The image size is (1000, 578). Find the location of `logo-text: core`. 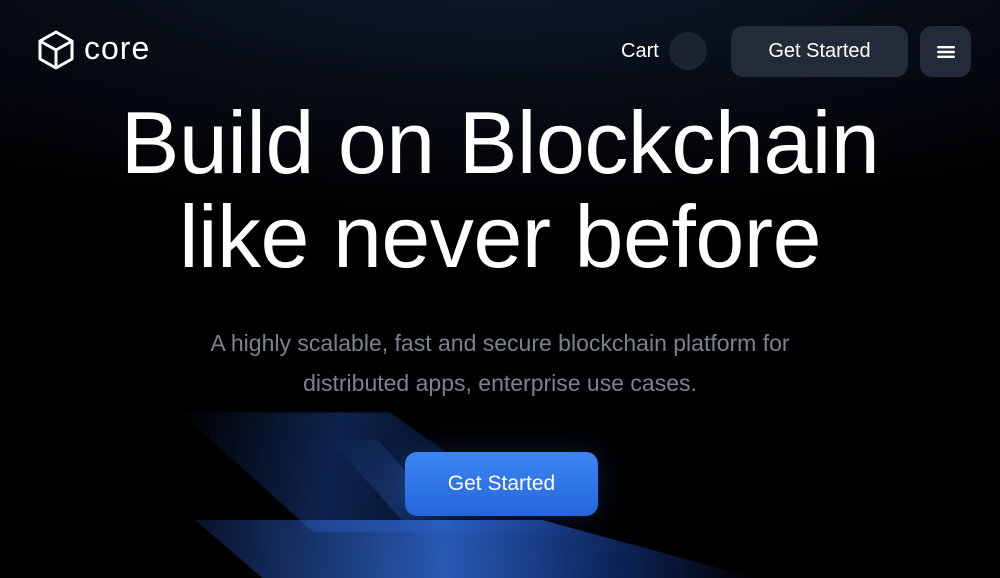

logo-text: core is located at coordinates (117, 48).